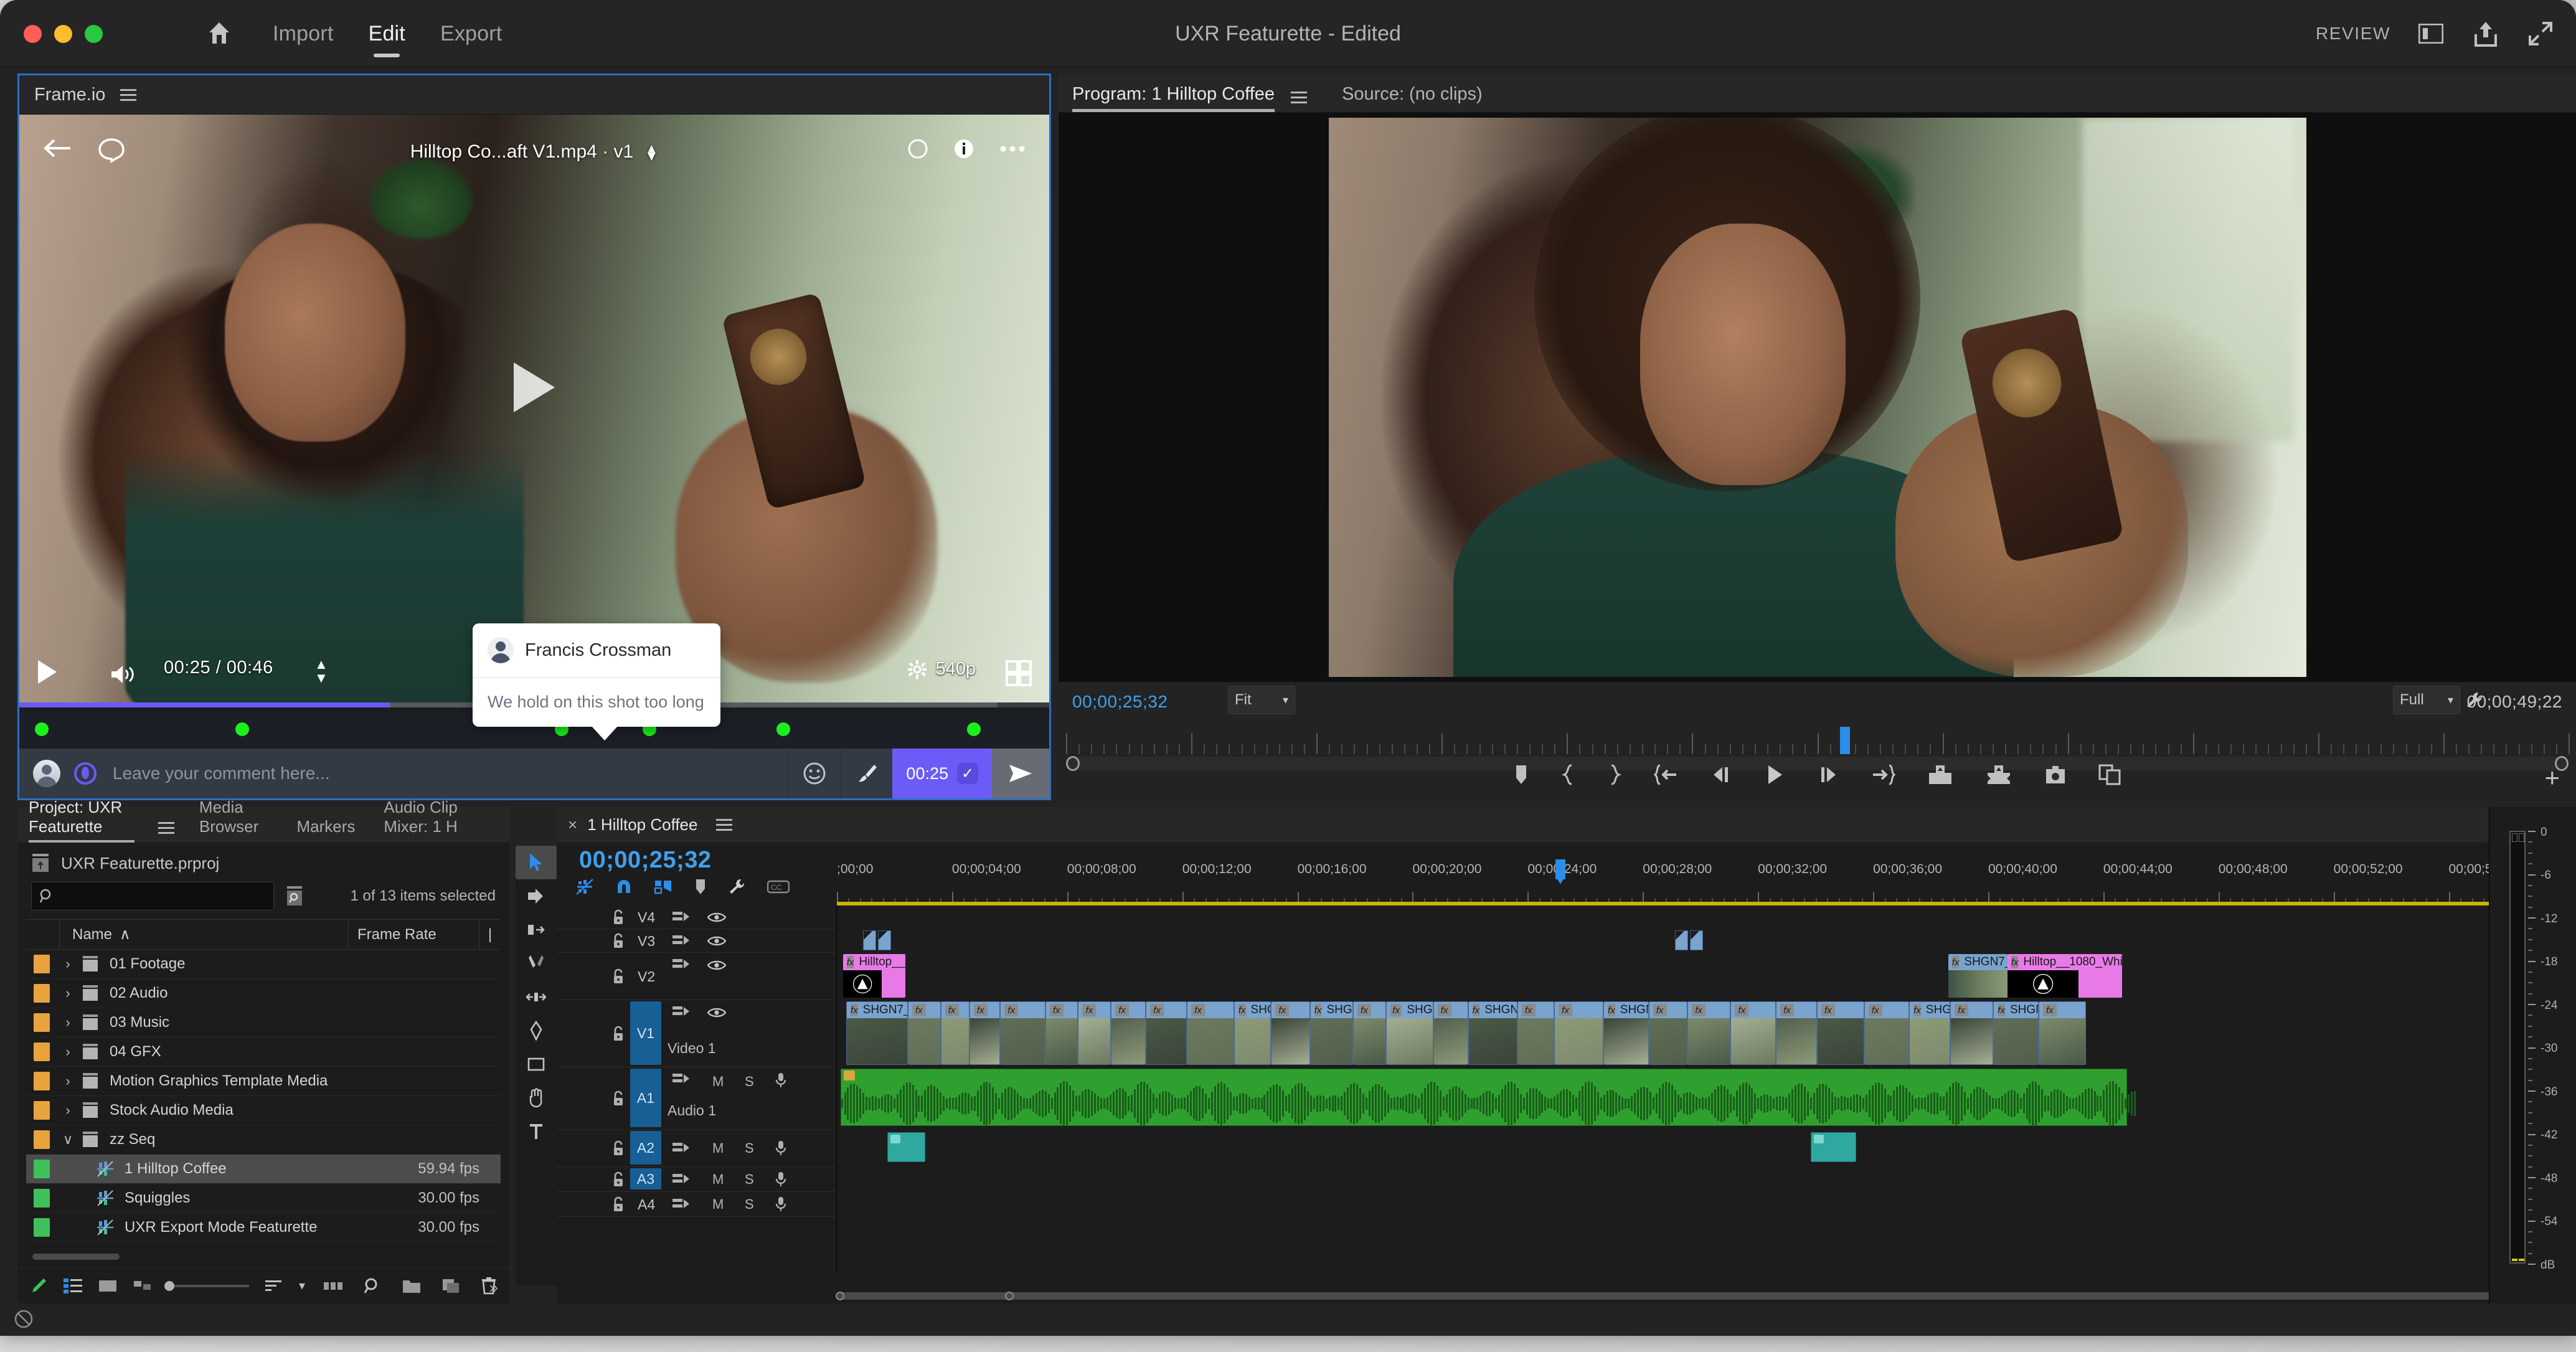  What do you see at coordinates (1818, 741) in the screenshot?
I see `program-time-ruler` at bounding box center [1818, 741].